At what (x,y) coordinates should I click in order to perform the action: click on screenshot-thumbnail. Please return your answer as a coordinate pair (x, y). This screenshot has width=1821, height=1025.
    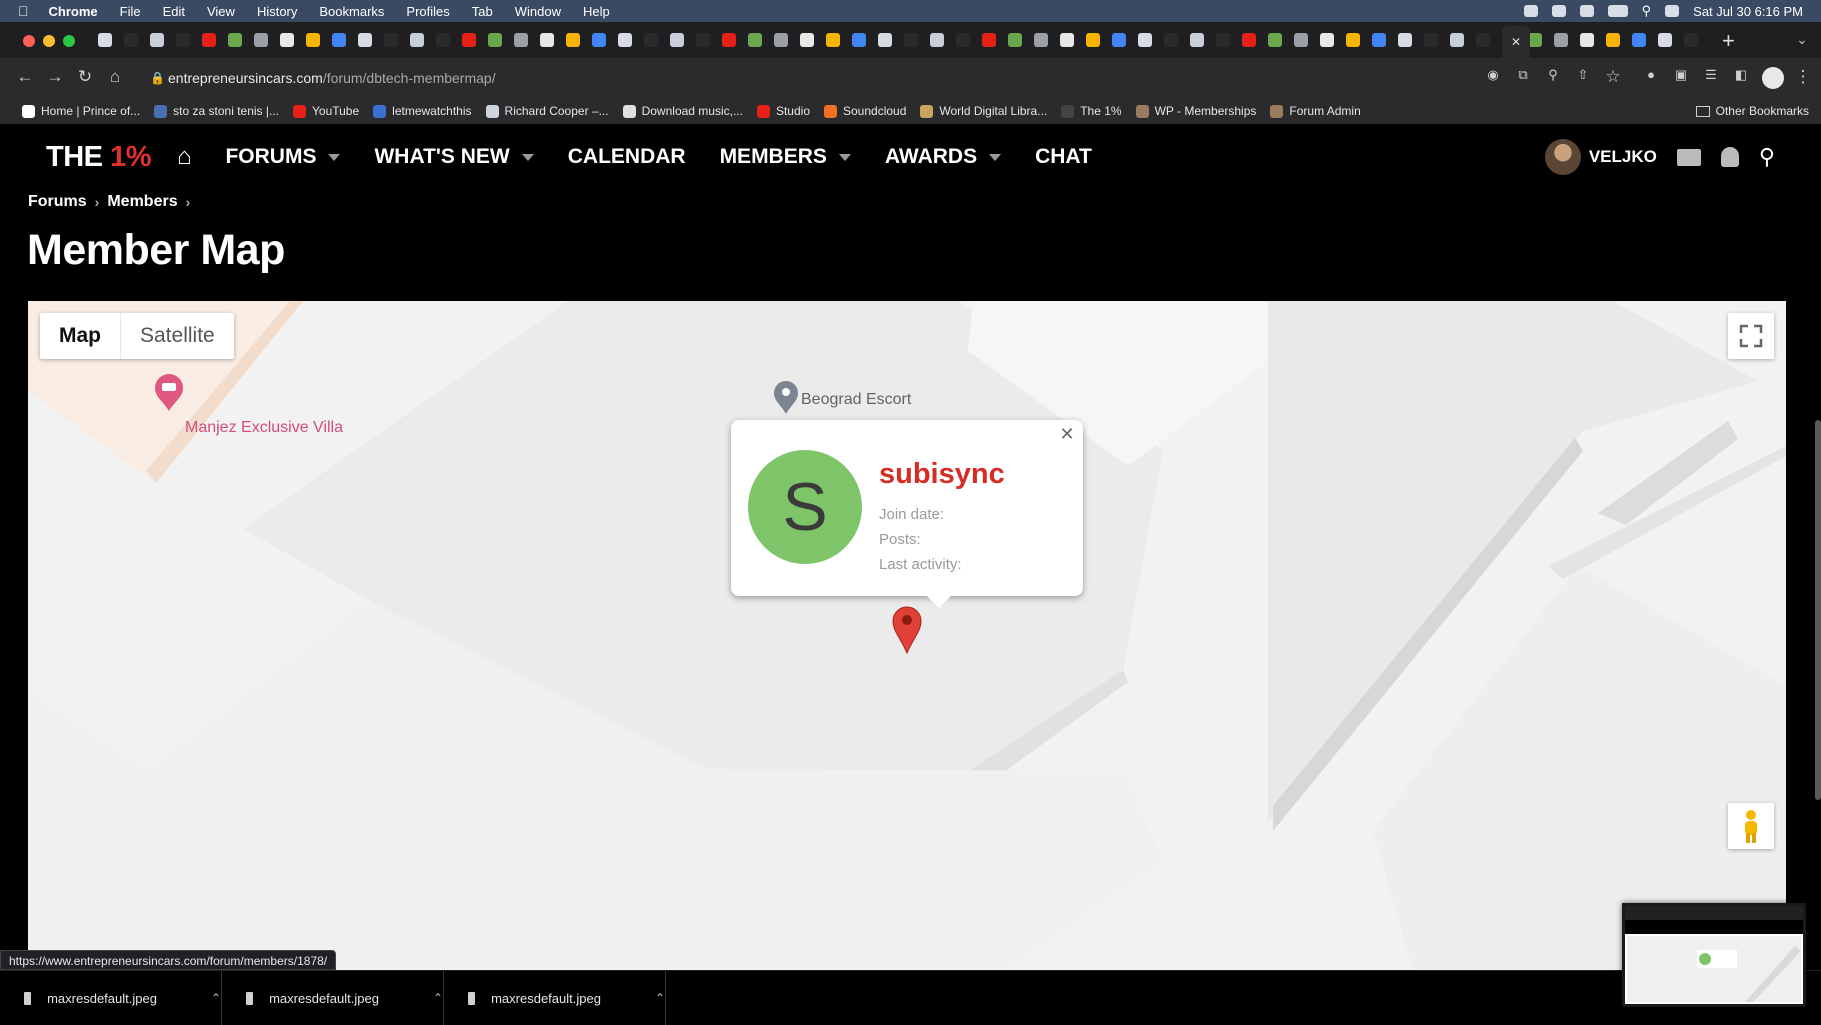
    Looking at the image, I should click on (1714, 955).